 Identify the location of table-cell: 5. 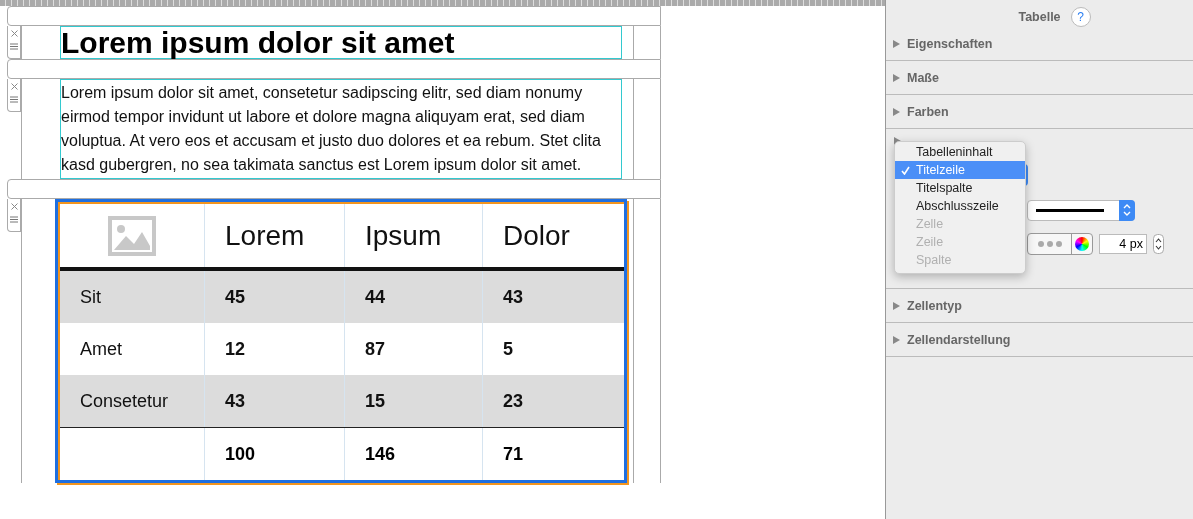
(508, 349).